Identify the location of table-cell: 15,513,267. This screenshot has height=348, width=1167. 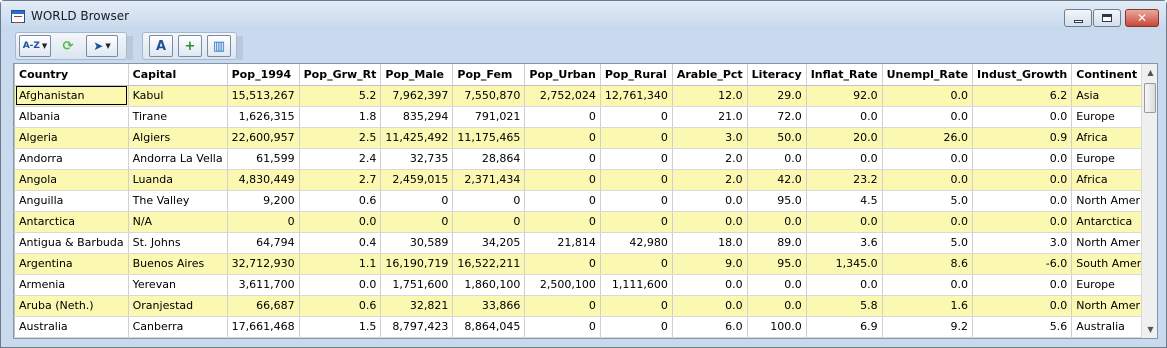
(263, 96).